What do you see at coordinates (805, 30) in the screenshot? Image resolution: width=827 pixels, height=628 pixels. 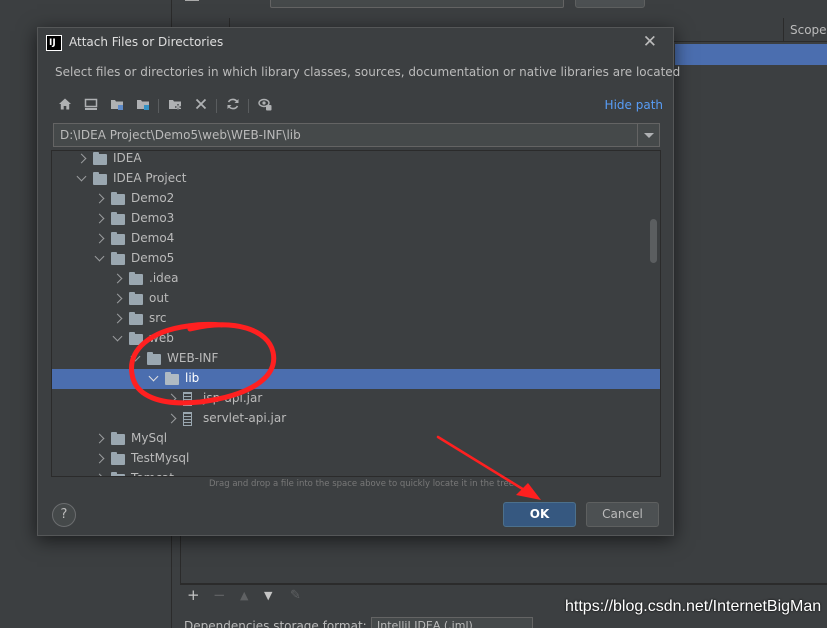 I see `scope-column-header: Scope` at bounding box center [805, 30].